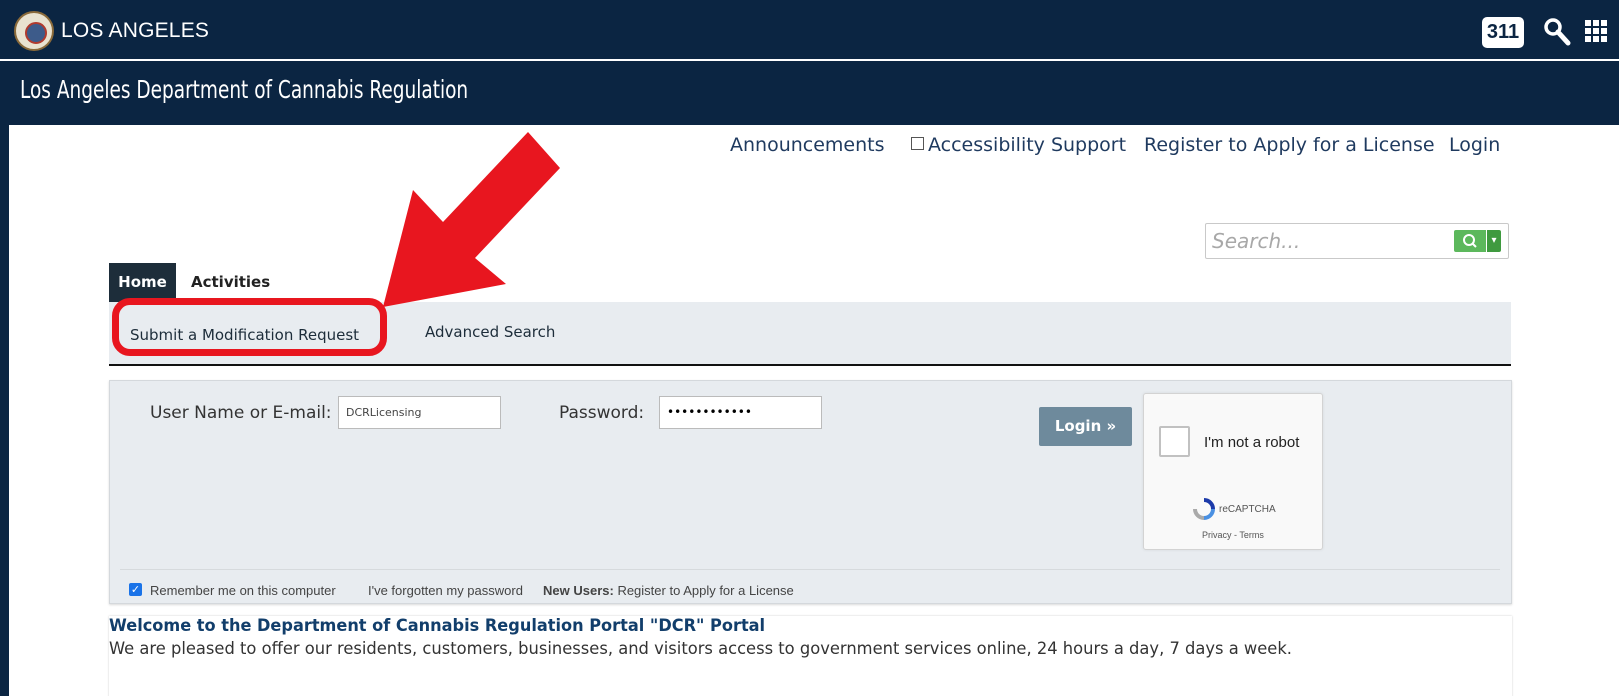  What do you see at coordinates (142, 286) in the screenshot?
I see `tab-home: Home` at bounding box center [142, 286].